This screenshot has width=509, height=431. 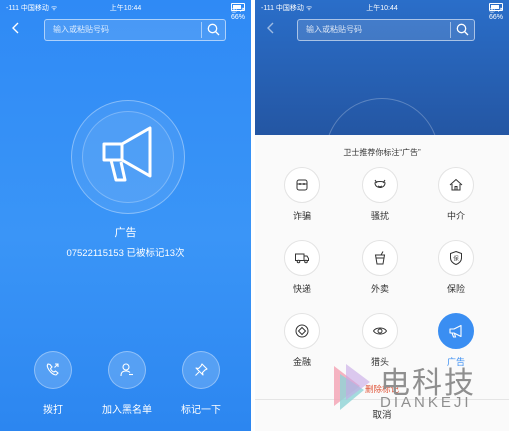 What do you see at coordinates (201, 410) in the screenshot?
I see `mark-label: 标记一下` at bounding box center [201, 410].